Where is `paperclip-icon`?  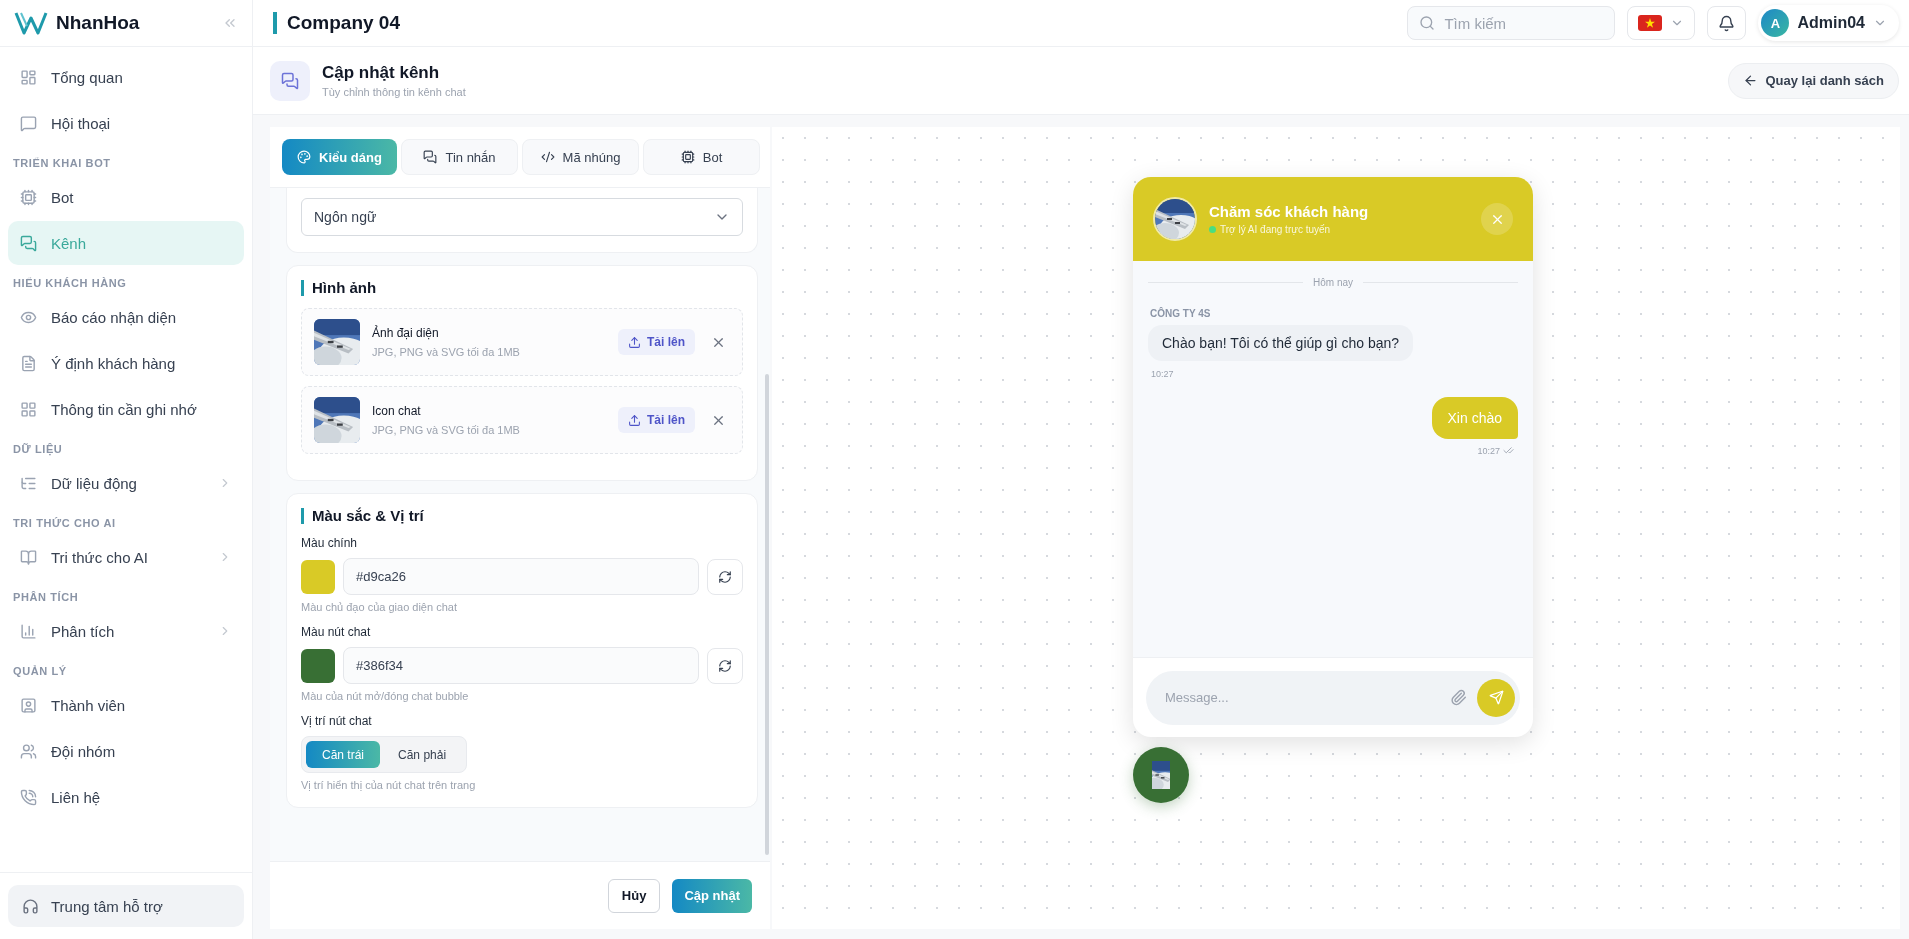
paperclip-icon is located at coordinates (1458, 697).